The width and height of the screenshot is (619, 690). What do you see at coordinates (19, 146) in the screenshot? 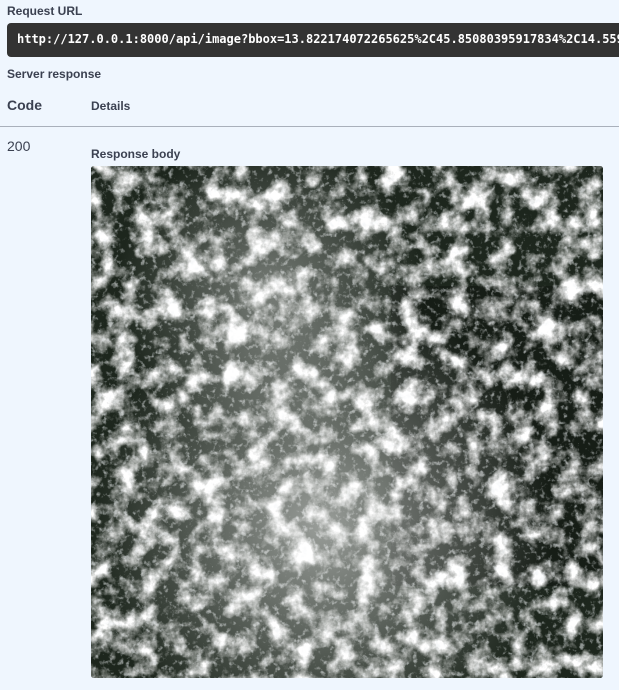
I see `status-code: 200` at bounding box center [19, 146].